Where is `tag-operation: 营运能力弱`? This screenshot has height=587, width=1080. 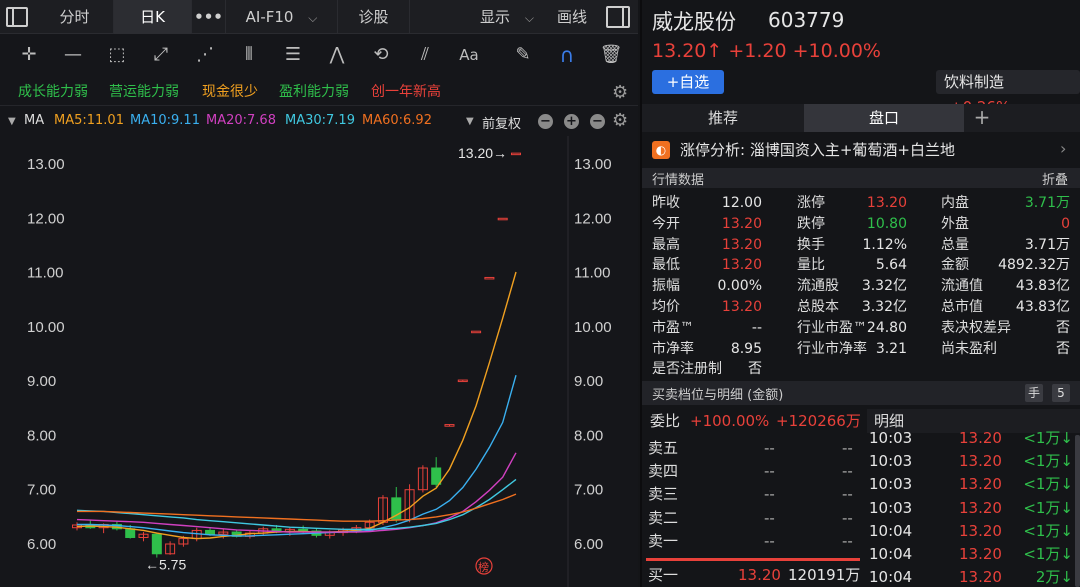 tag-operation: 营运能力弱 is located at coordinates (144, 92).